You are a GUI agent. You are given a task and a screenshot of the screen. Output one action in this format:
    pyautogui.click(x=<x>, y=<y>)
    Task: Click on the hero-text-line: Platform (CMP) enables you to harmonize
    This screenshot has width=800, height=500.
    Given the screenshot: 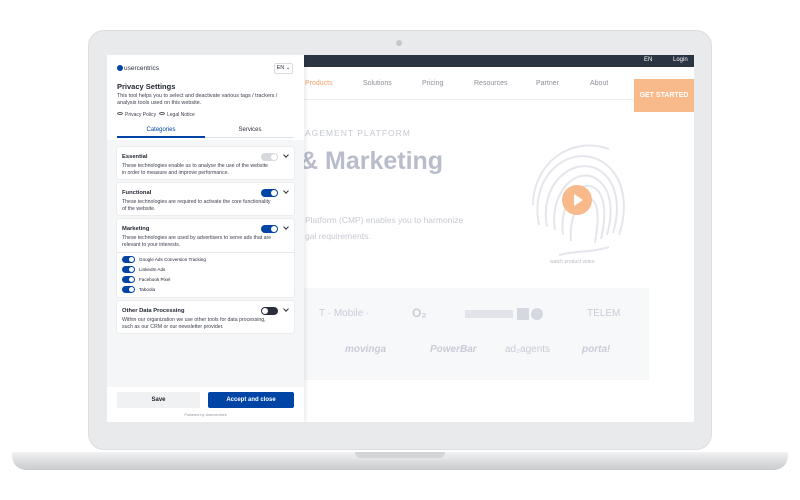 What is the action you would take?
    pyautogui.click(x=384, y=220)
    